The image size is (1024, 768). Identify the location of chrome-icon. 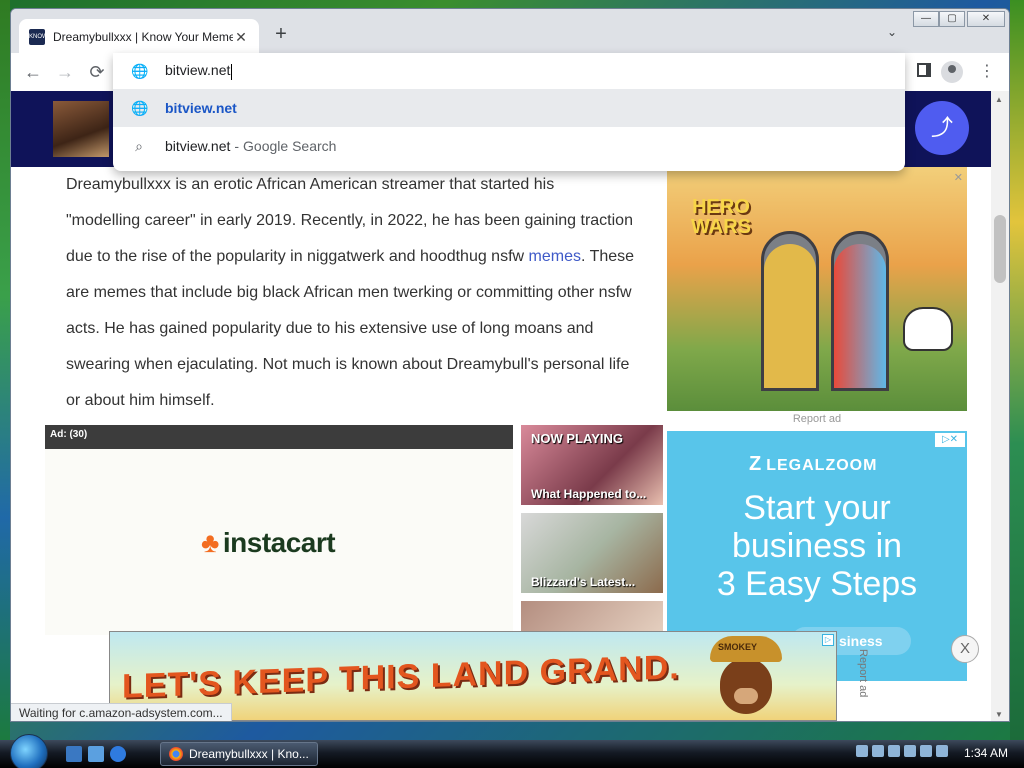
(176, 754).